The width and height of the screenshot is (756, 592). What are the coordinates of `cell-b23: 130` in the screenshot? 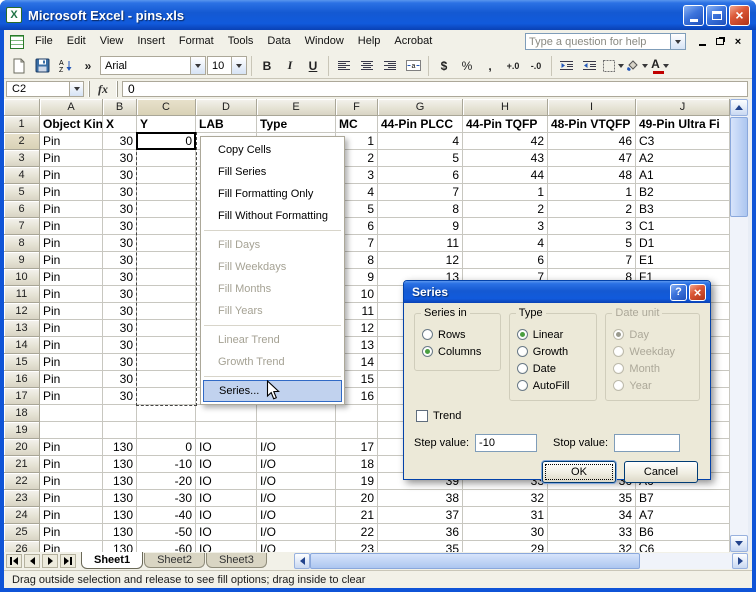 It's located at (120, 498).